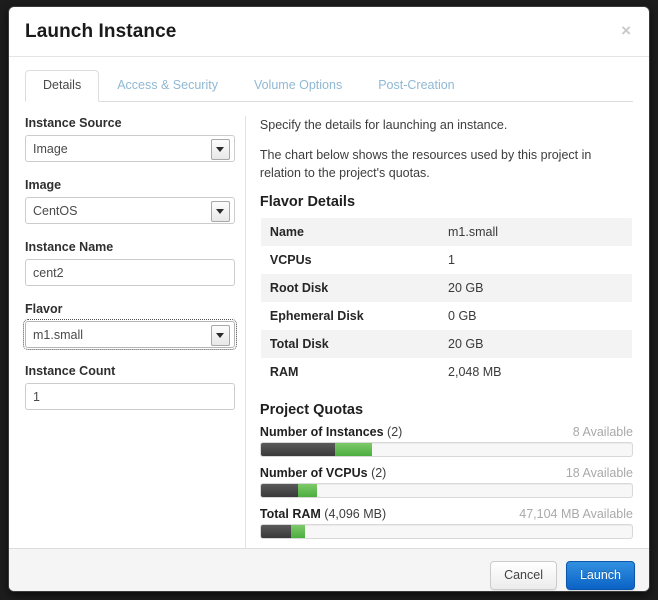 The height and width of the screenshot is (600, 658). Describe the element at coordinates (473, 232) in the screenshot. I see `flavor-row-value: m1.small` at that location.